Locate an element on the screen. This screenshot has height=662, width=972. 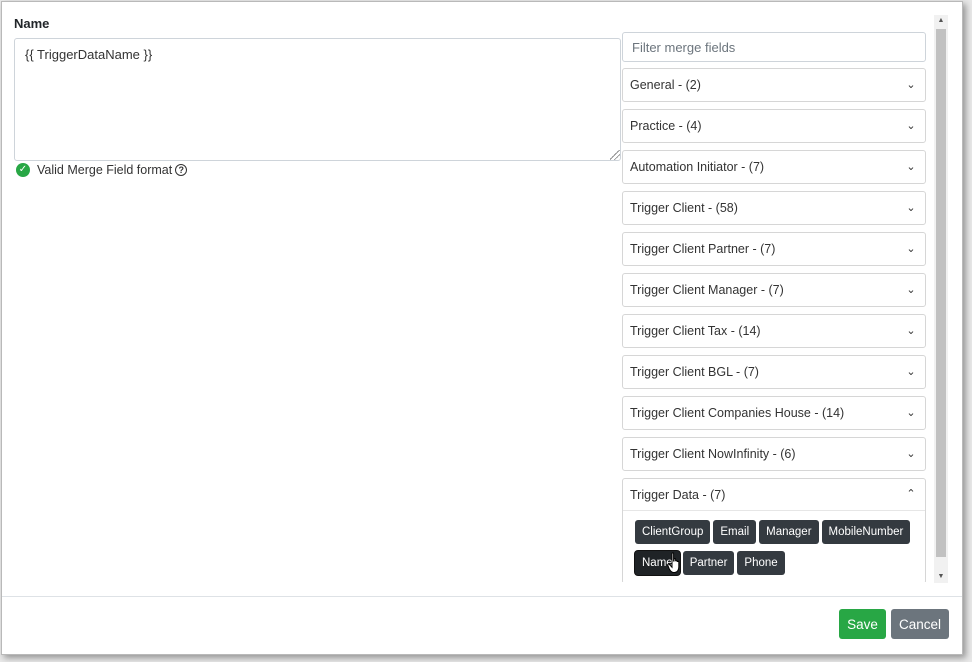
merge-group-header: General - (2) ⌄ is located at coordinates (774, 85).